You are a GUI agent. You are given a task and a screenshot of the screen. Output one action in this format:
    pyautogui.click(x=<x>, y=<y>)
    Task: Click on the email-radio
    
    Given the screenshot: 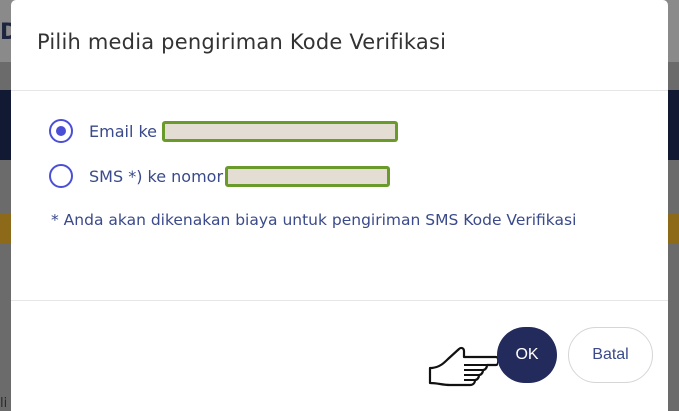 What is the action you would take?
    pyautogui.click(x=61, y=131)
    